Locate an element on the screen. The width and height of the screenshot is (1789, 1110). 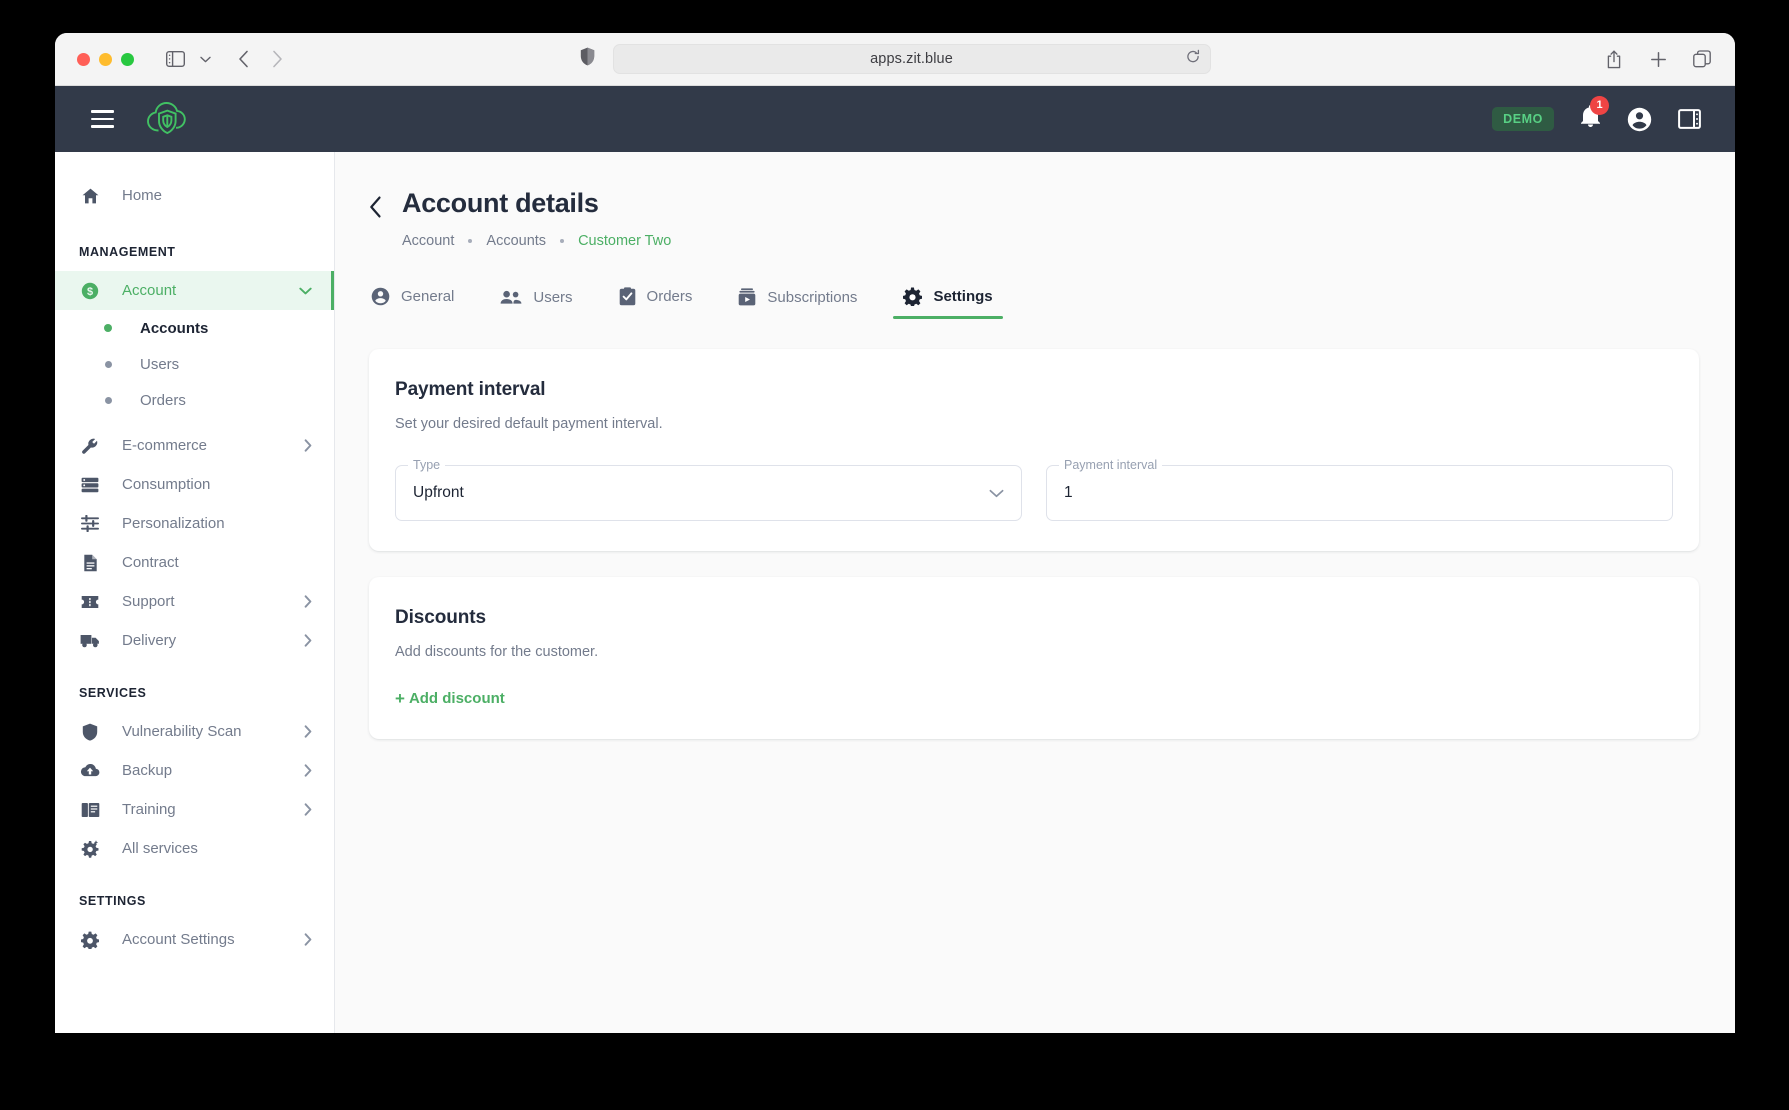
close-window-button is located at coordinates (83, 59).